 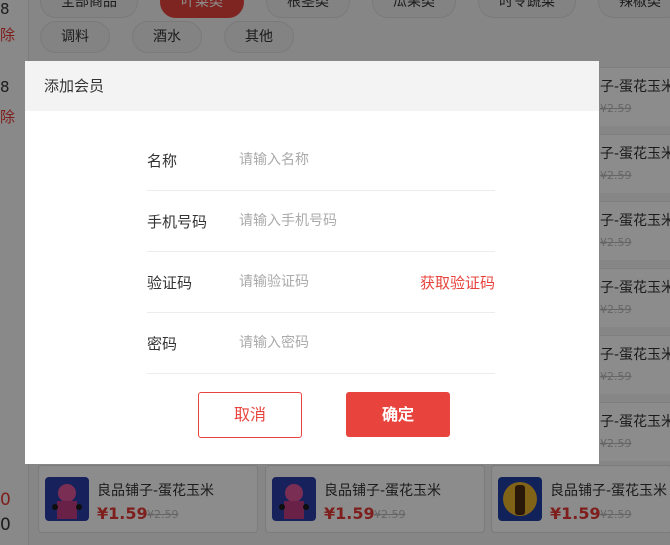 What do you see at coordinates (177, 222) in the screenshot?
I see `phone-label: 手机号码` at bounding box center [177, 222].